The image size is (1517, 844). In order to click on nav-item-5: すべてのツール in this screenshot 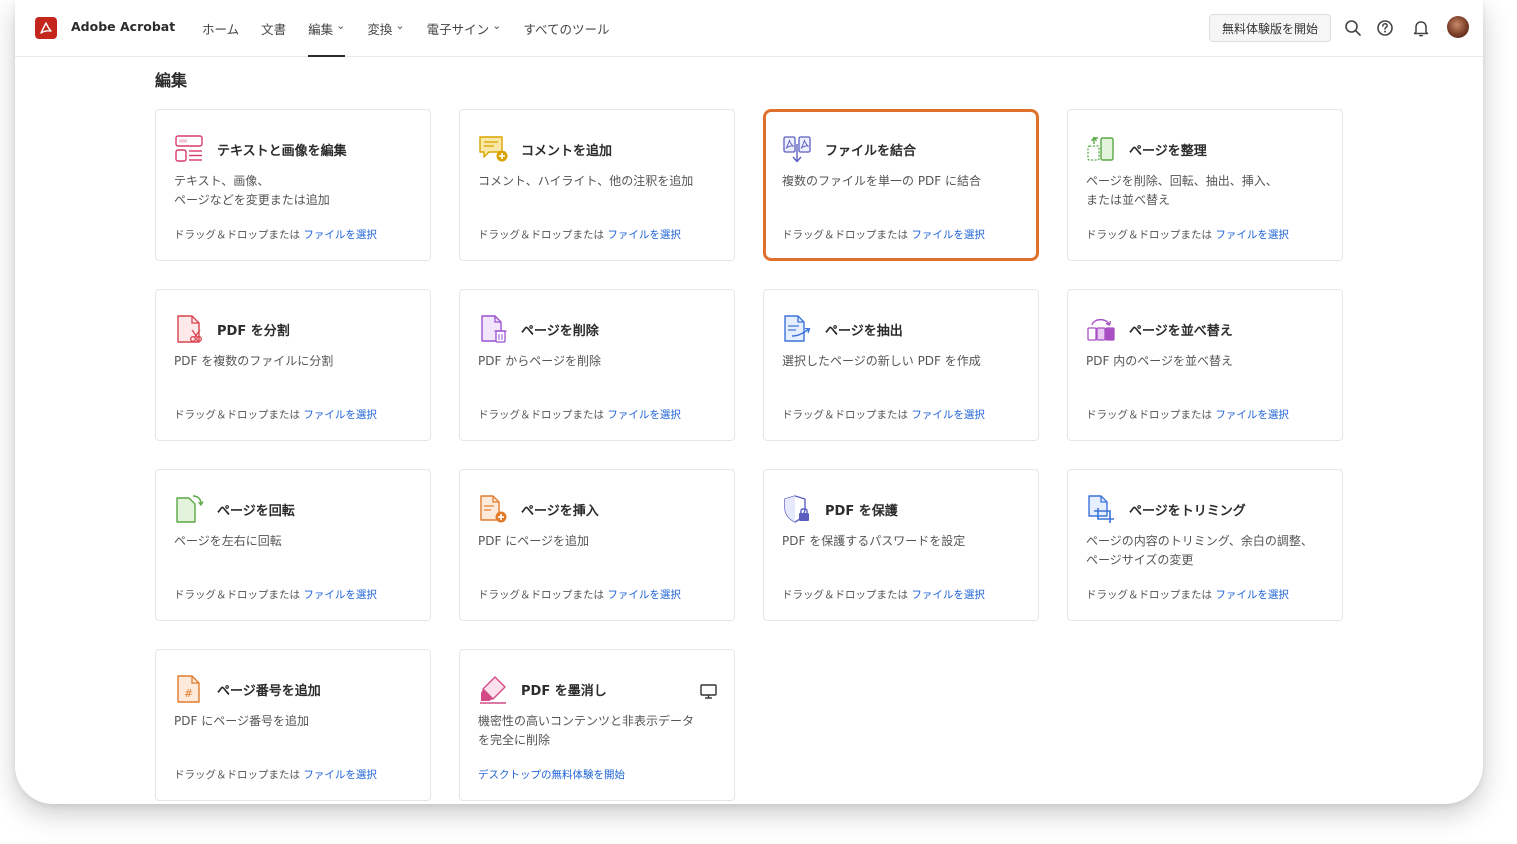, I will do `click(566, 28)`.